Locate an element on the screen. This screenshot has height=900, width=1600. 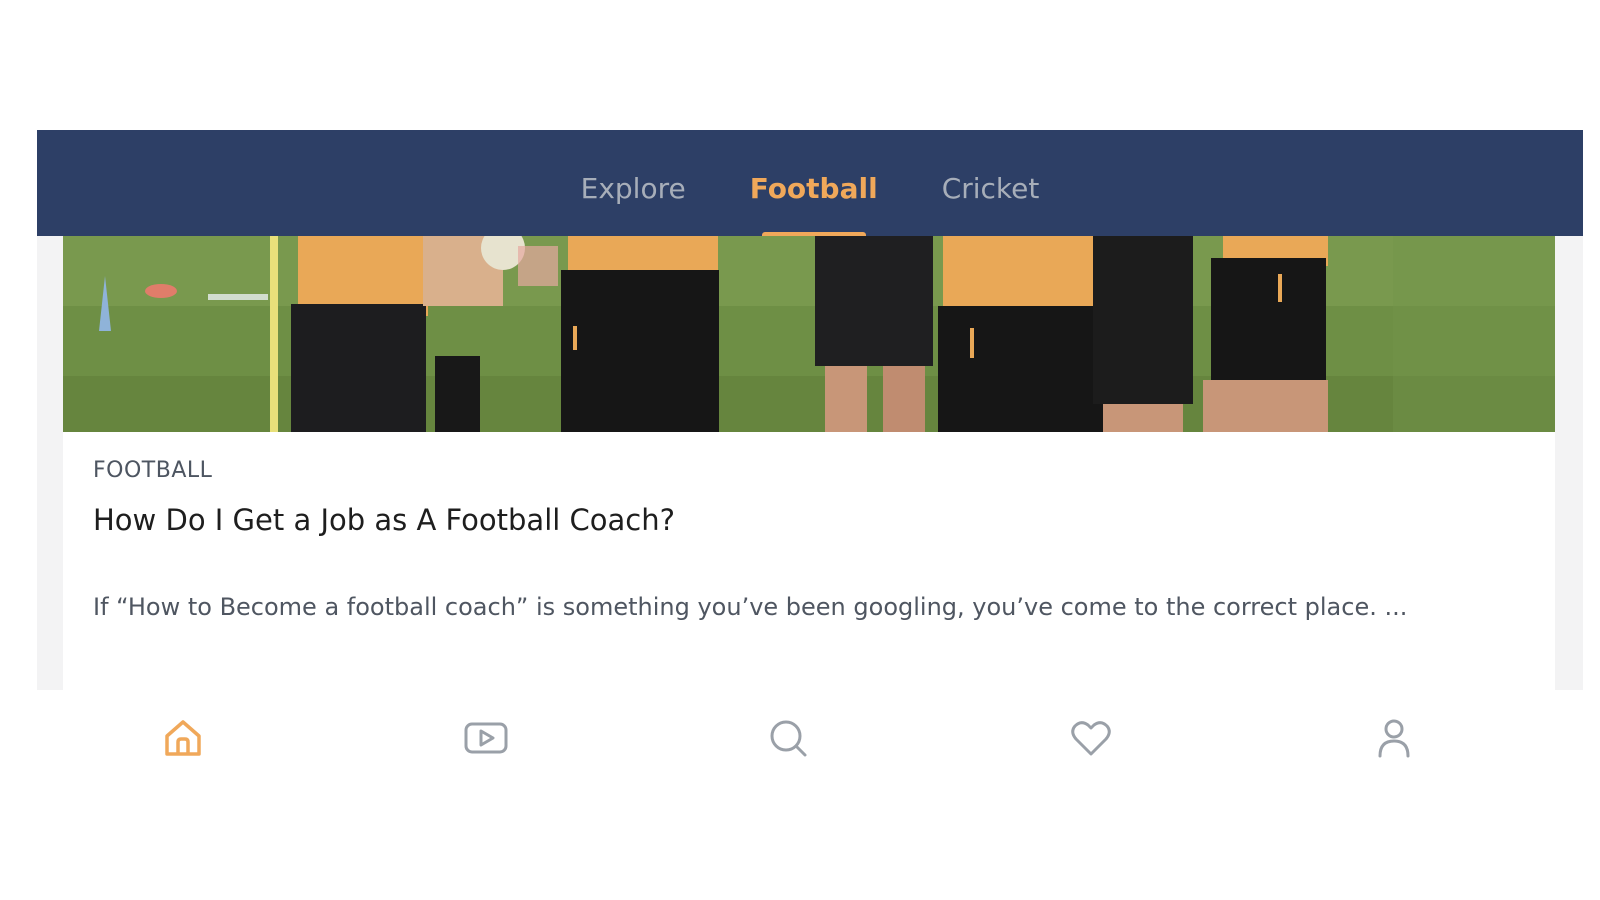
nav-video-button is located at coordinates (486, 738).